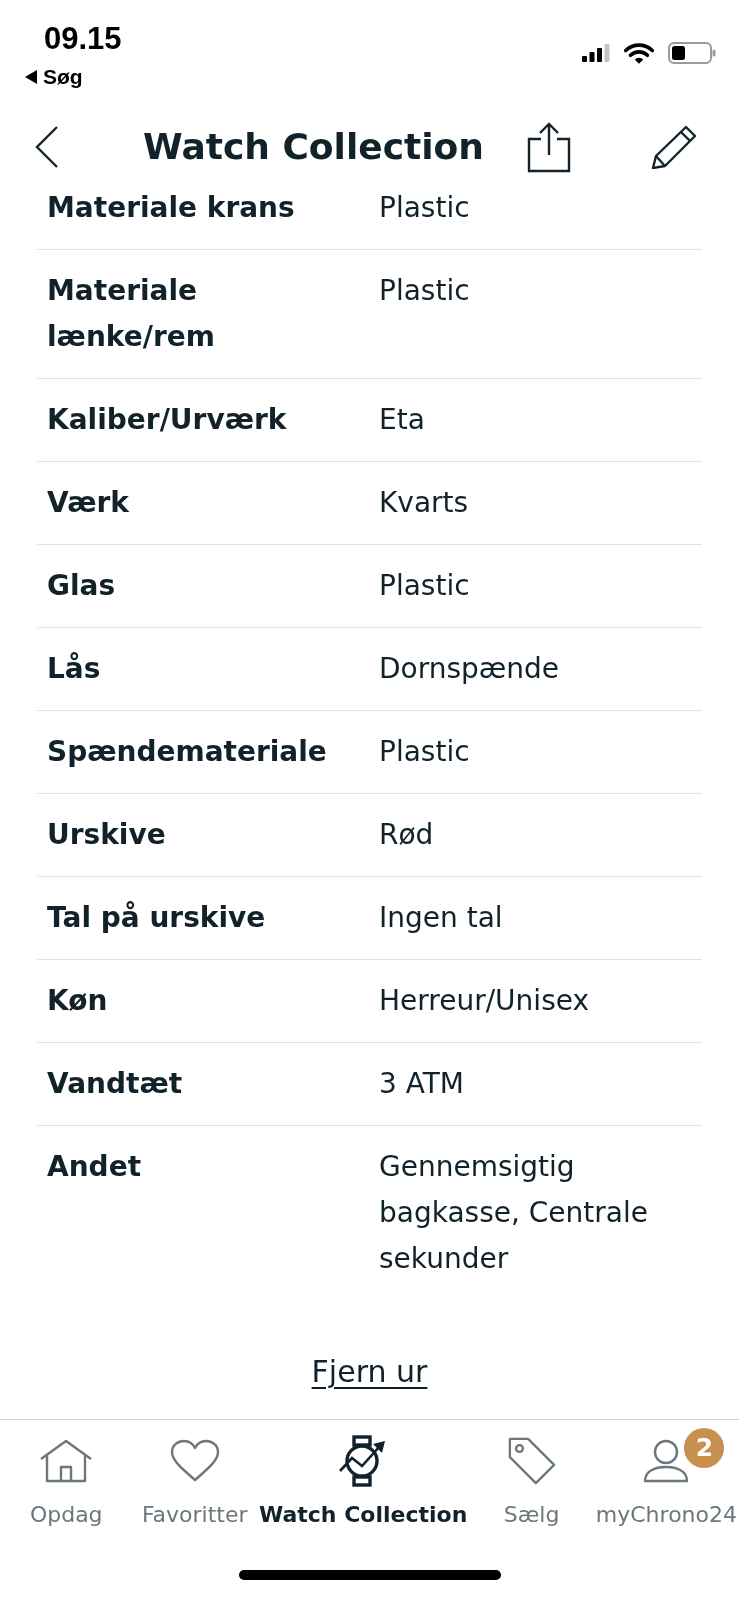 Image resolution: width=739 pixels, height=1600 pixels. Describe the element at coordinates (485, 1001) in the screenshot. I see `spec-value: Herreur/Unisex` at that location.